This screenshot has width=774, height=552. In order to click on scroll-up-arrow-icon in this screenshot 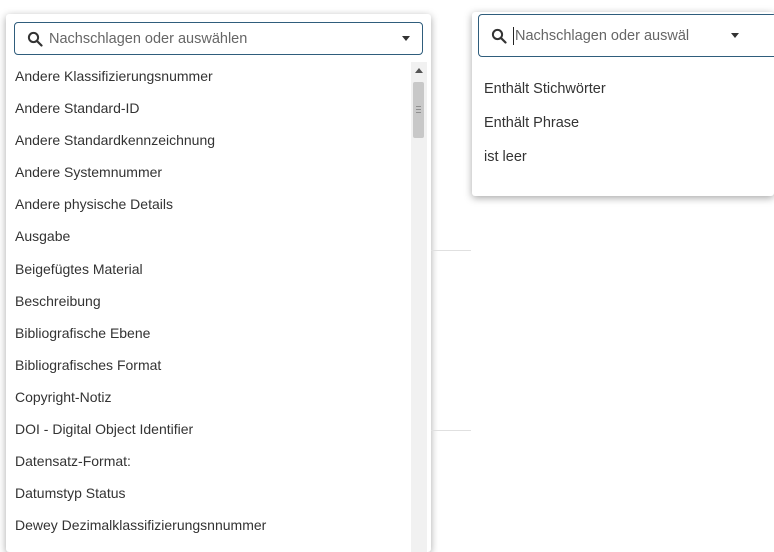, I will do `click(419, 70)`.